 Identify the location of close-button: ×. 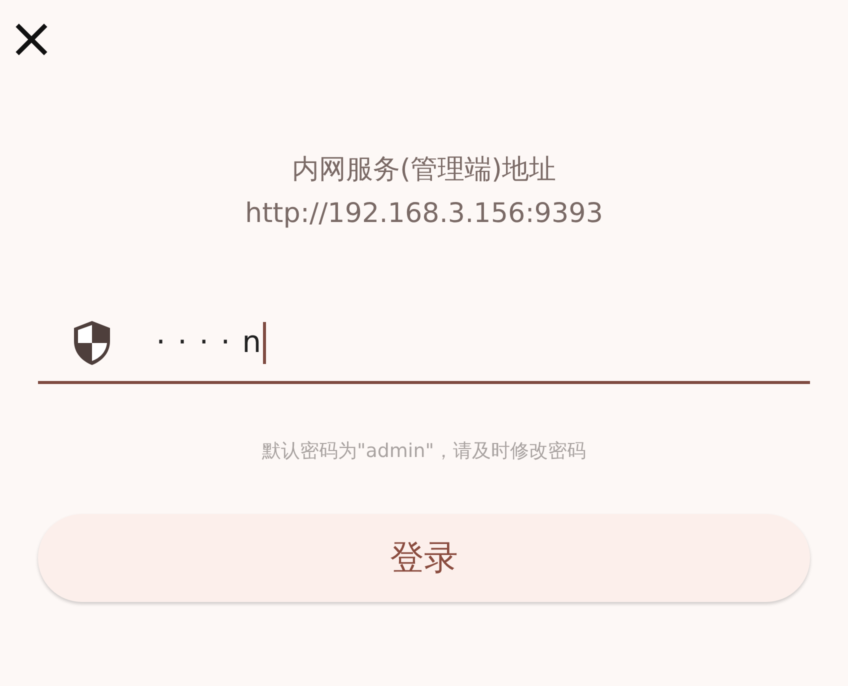
(31, 39).